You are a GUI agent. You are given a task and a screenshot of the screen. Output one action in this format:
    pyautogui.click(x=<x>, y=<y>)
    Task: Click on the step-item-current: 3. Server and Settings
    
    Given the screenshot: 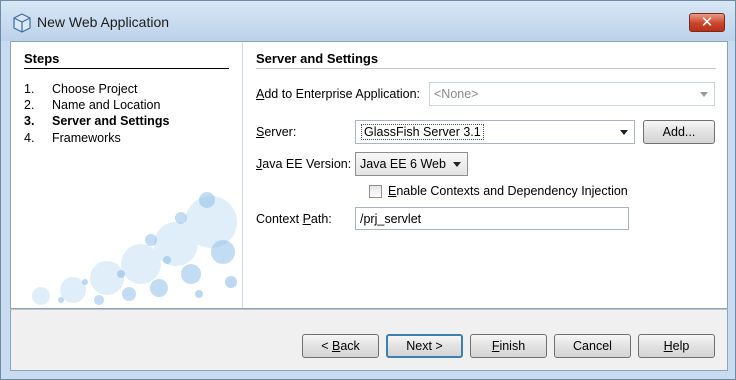 What is the action you would take?
    pyautogui.click(x=96, y=121)
    